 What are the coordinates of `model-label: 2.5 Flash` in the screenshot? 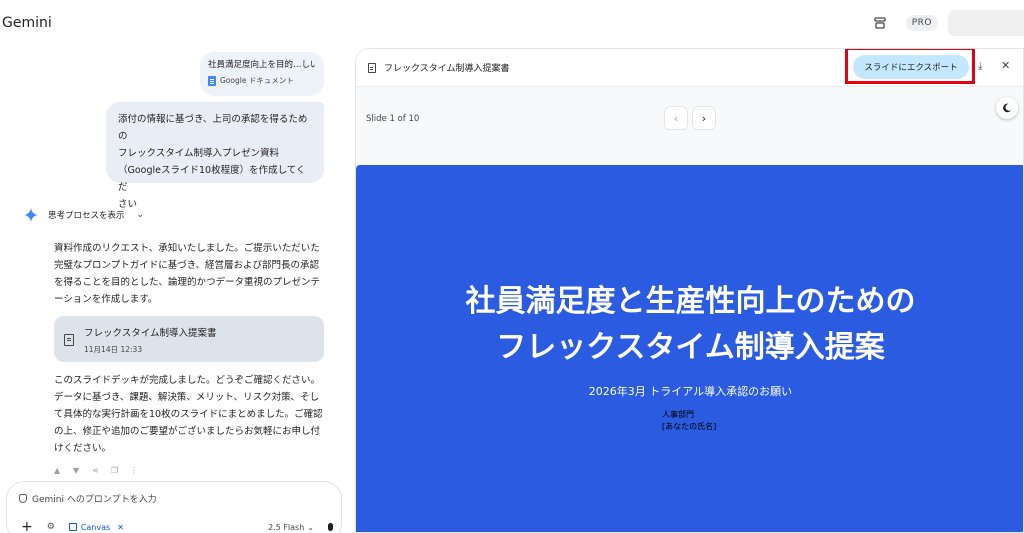 It's located at (286, 527).